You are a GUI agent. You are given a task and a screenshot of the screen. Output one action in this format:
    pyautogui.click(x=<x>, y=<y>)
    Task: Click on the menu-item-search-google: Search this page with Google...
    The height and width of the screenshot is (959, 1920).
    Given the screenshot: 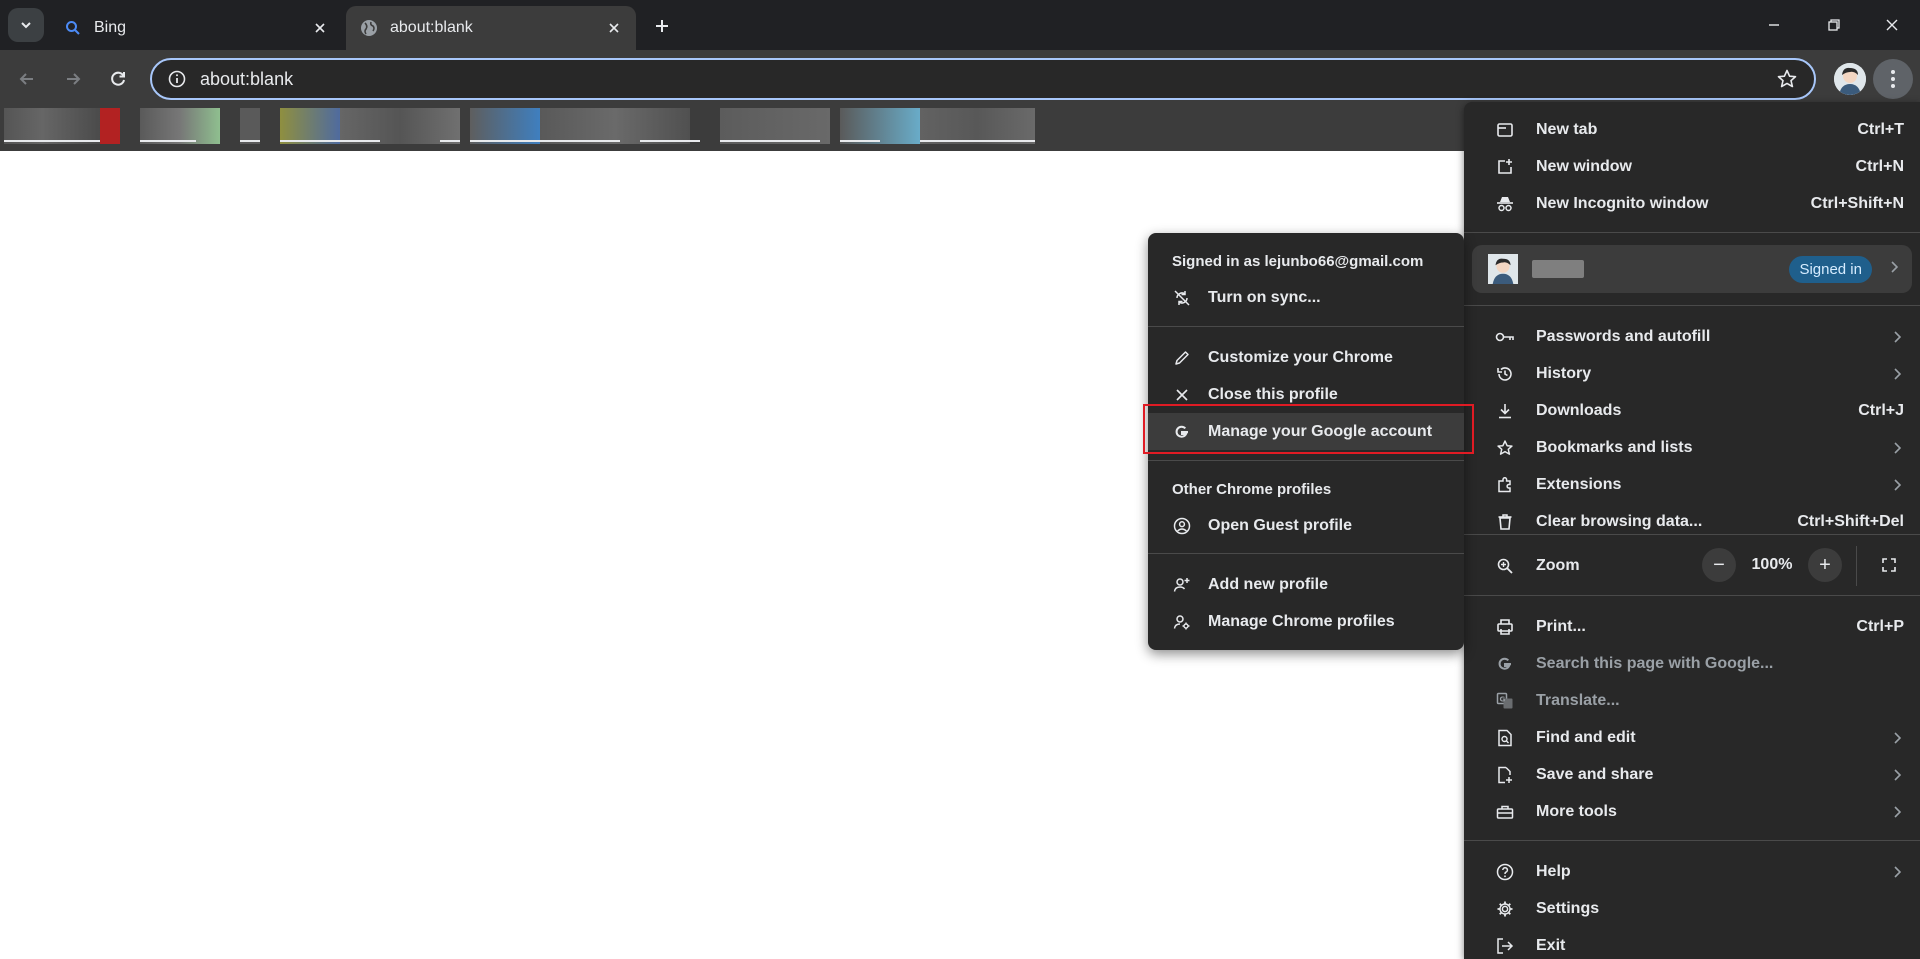 What is the action you would take?
    pyautogui.click(x=1692, y=663)
    